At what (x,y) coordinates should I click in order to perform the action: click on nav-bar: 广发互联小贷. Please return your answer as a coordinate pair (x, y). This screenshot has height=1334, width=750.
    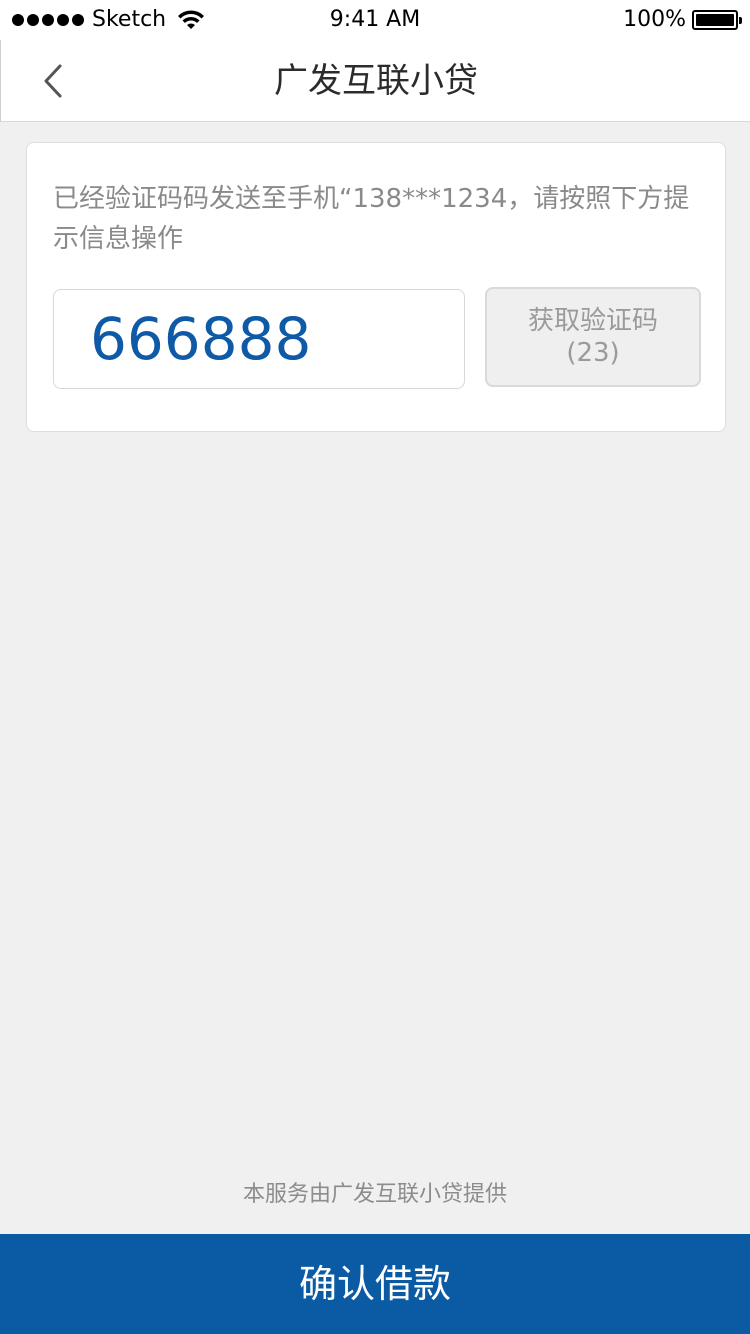
    Looking at the image, I should click on (375, 81).